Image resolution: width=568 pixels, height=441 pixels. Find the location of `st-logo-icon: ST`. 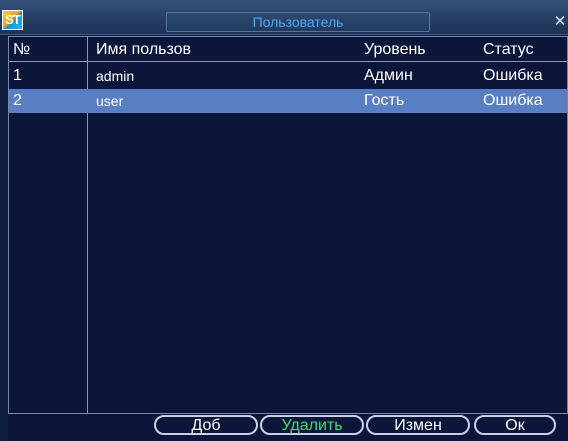

st-logo-icon: ST is located at coordinates (12, 20).